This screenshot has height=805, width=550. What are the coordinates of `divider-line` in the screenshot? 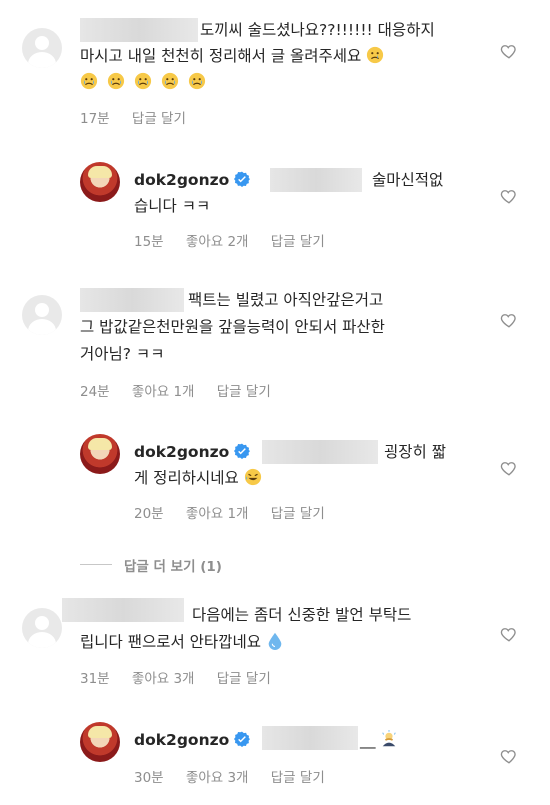 It's located at (96, 564).